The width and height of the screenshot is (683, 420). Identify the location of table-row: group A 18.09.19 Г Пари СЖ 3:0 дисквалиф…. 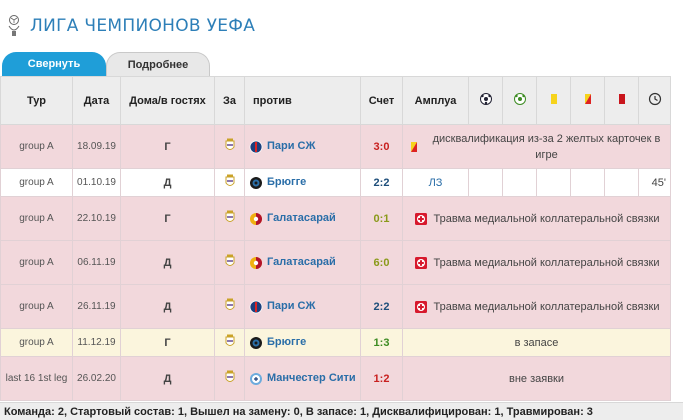
(335, 146).